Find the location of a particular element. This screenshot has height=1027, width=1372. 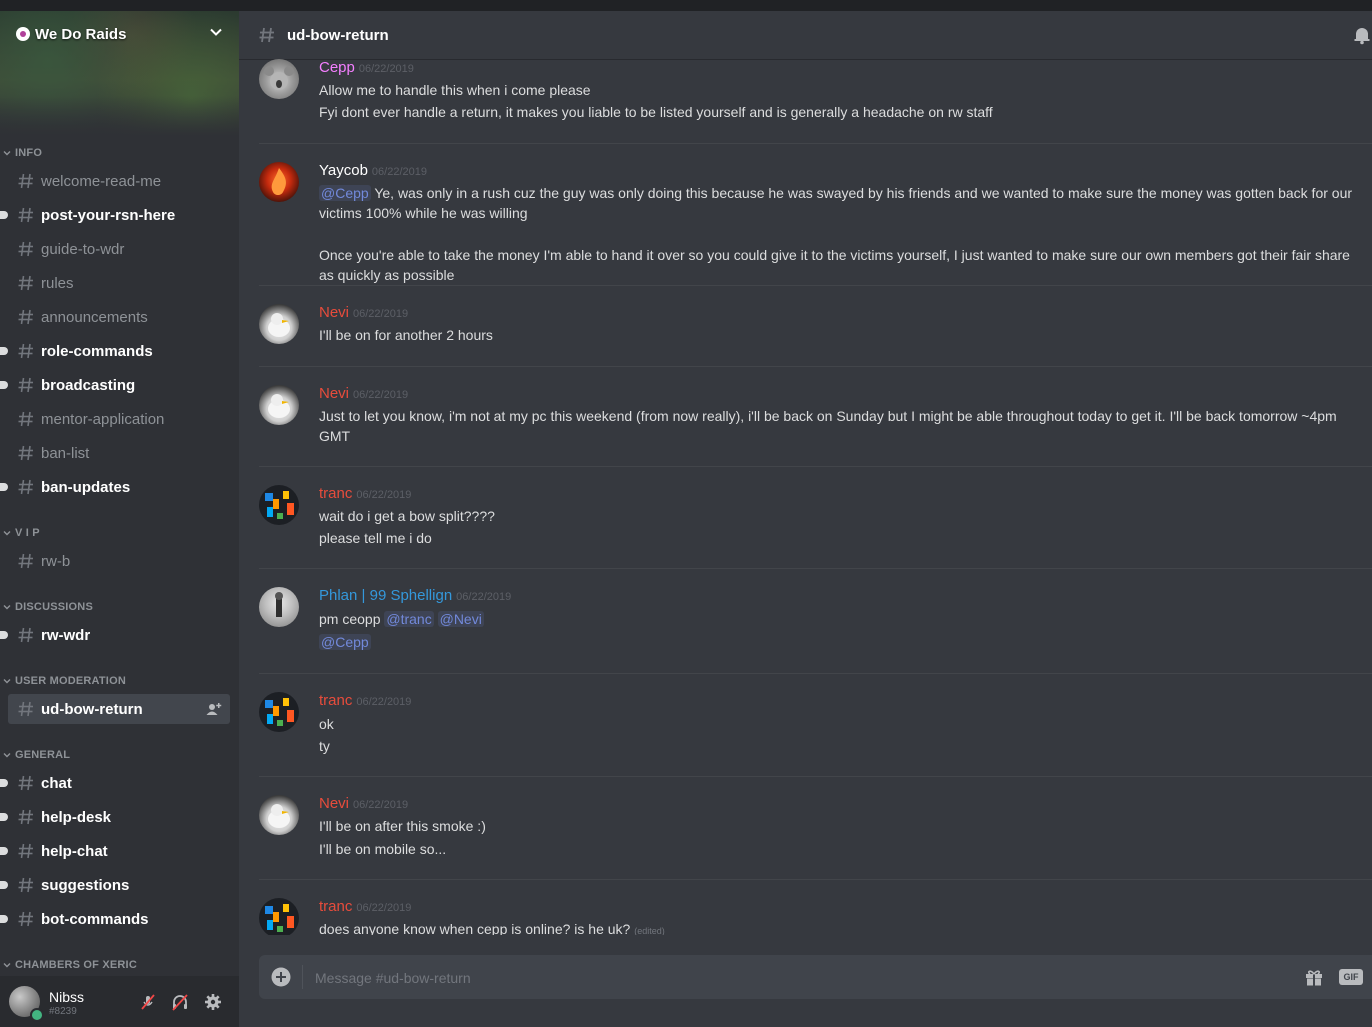

category-discussions: DISCUSSIONS is located at coordinates (46, 607).